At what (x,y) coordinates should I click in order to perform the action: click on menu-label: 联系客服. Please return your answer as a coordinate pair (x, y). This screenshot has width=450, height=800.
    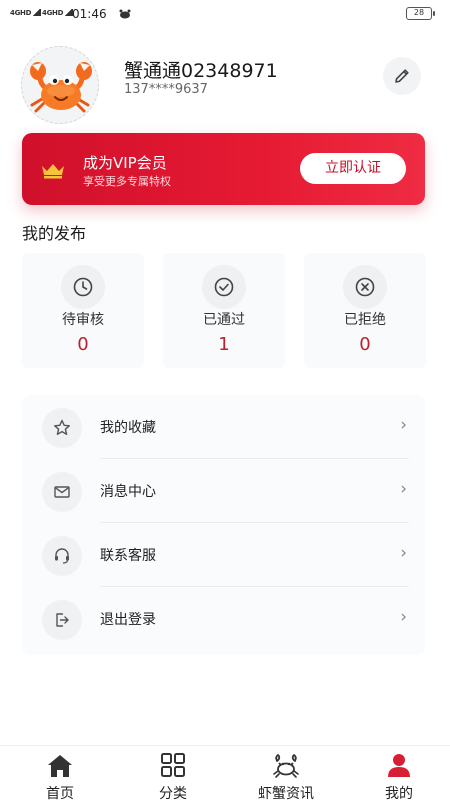
    Looking at the image, I should click on (128, 556).